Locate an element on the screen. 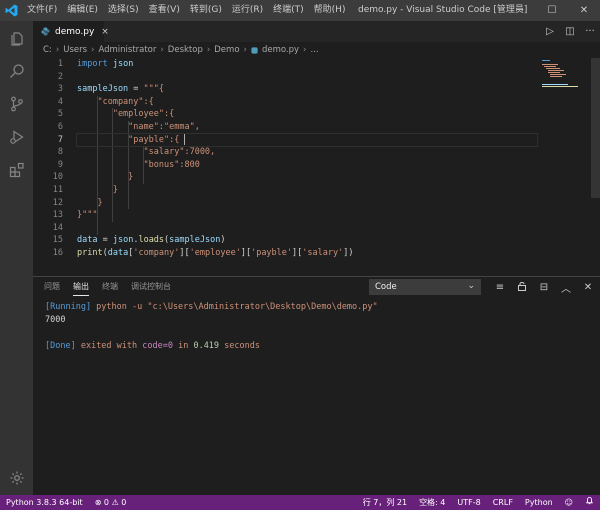  code-line: sampleJson = """{ is located at coordinates (121, 89).